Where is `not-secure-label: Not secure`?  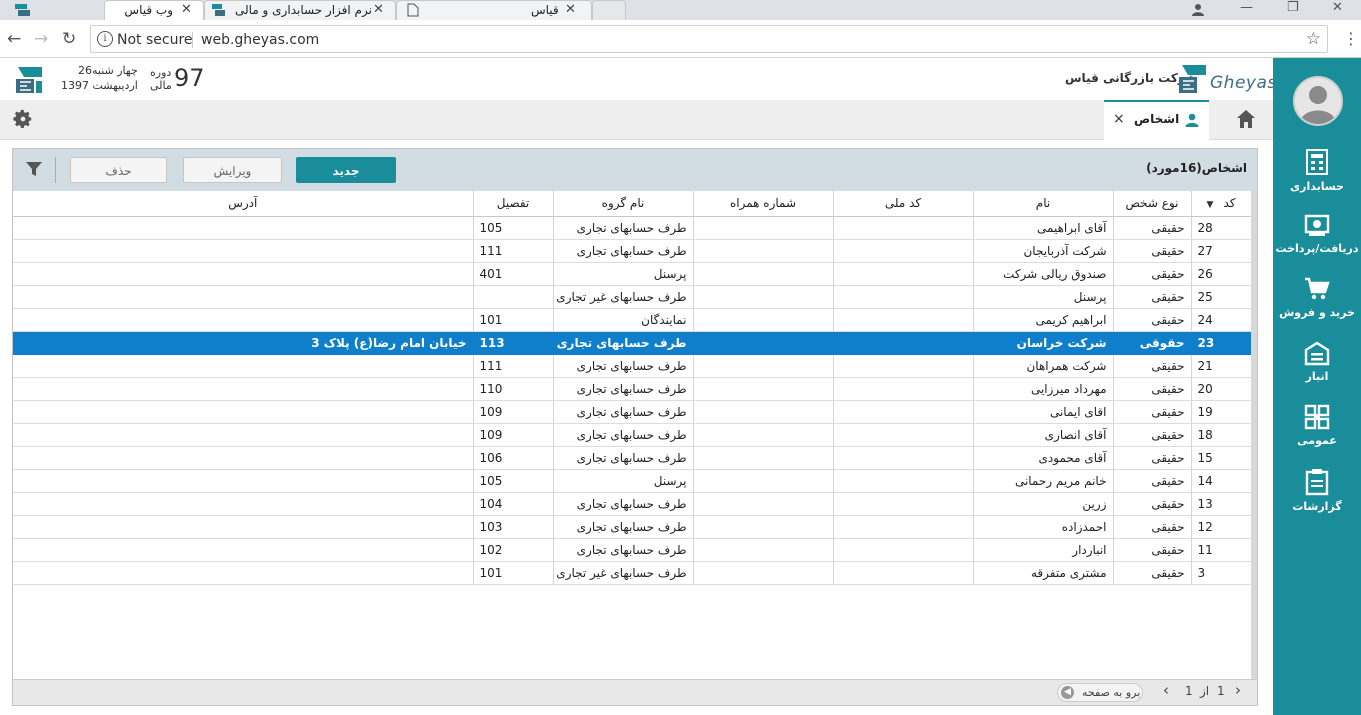
not-secure-label: Not secure is located at coordinates (155, 40).